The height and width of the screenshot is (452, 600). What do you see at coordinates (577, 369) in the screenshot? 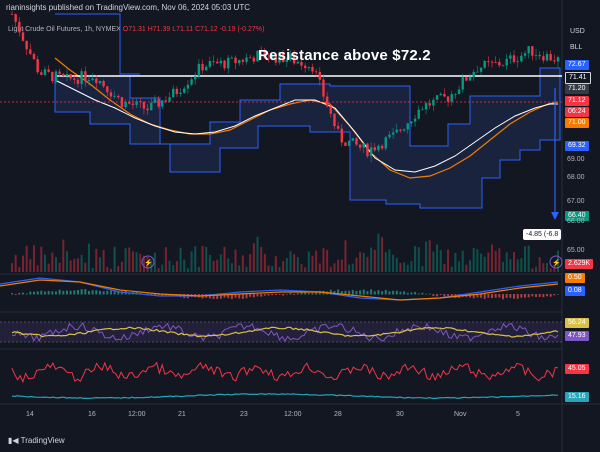
I see `price-badge: 45.05` at bounding box center [577, 369].